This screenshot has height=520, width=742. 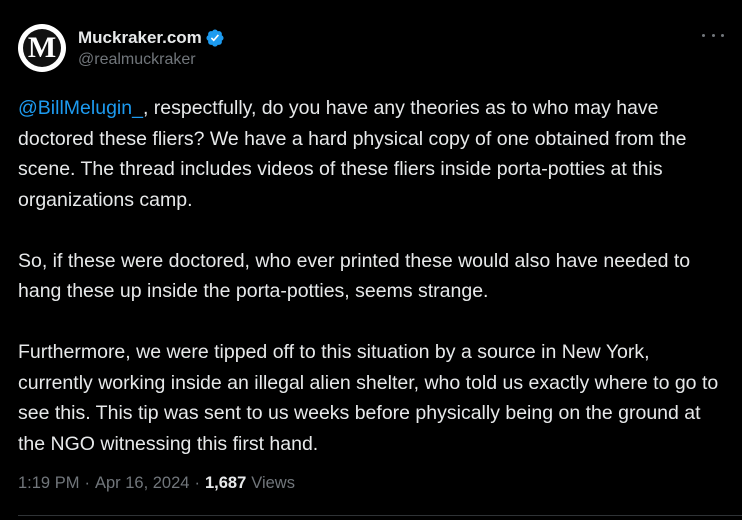 I want to click on tweet-meta: 1:19 PM · Apr 16, 2024 · 1,687 Views, so click(x=156, y=483).